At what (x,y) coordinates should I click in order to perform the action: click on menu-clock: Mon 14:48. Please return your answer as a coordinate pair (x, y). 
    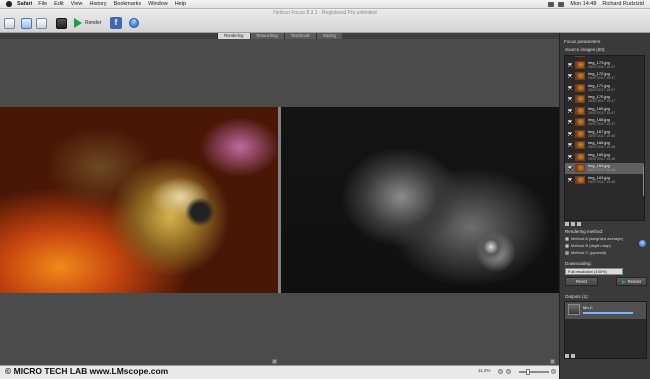
    Looking at the image, I should click on (583, 4).